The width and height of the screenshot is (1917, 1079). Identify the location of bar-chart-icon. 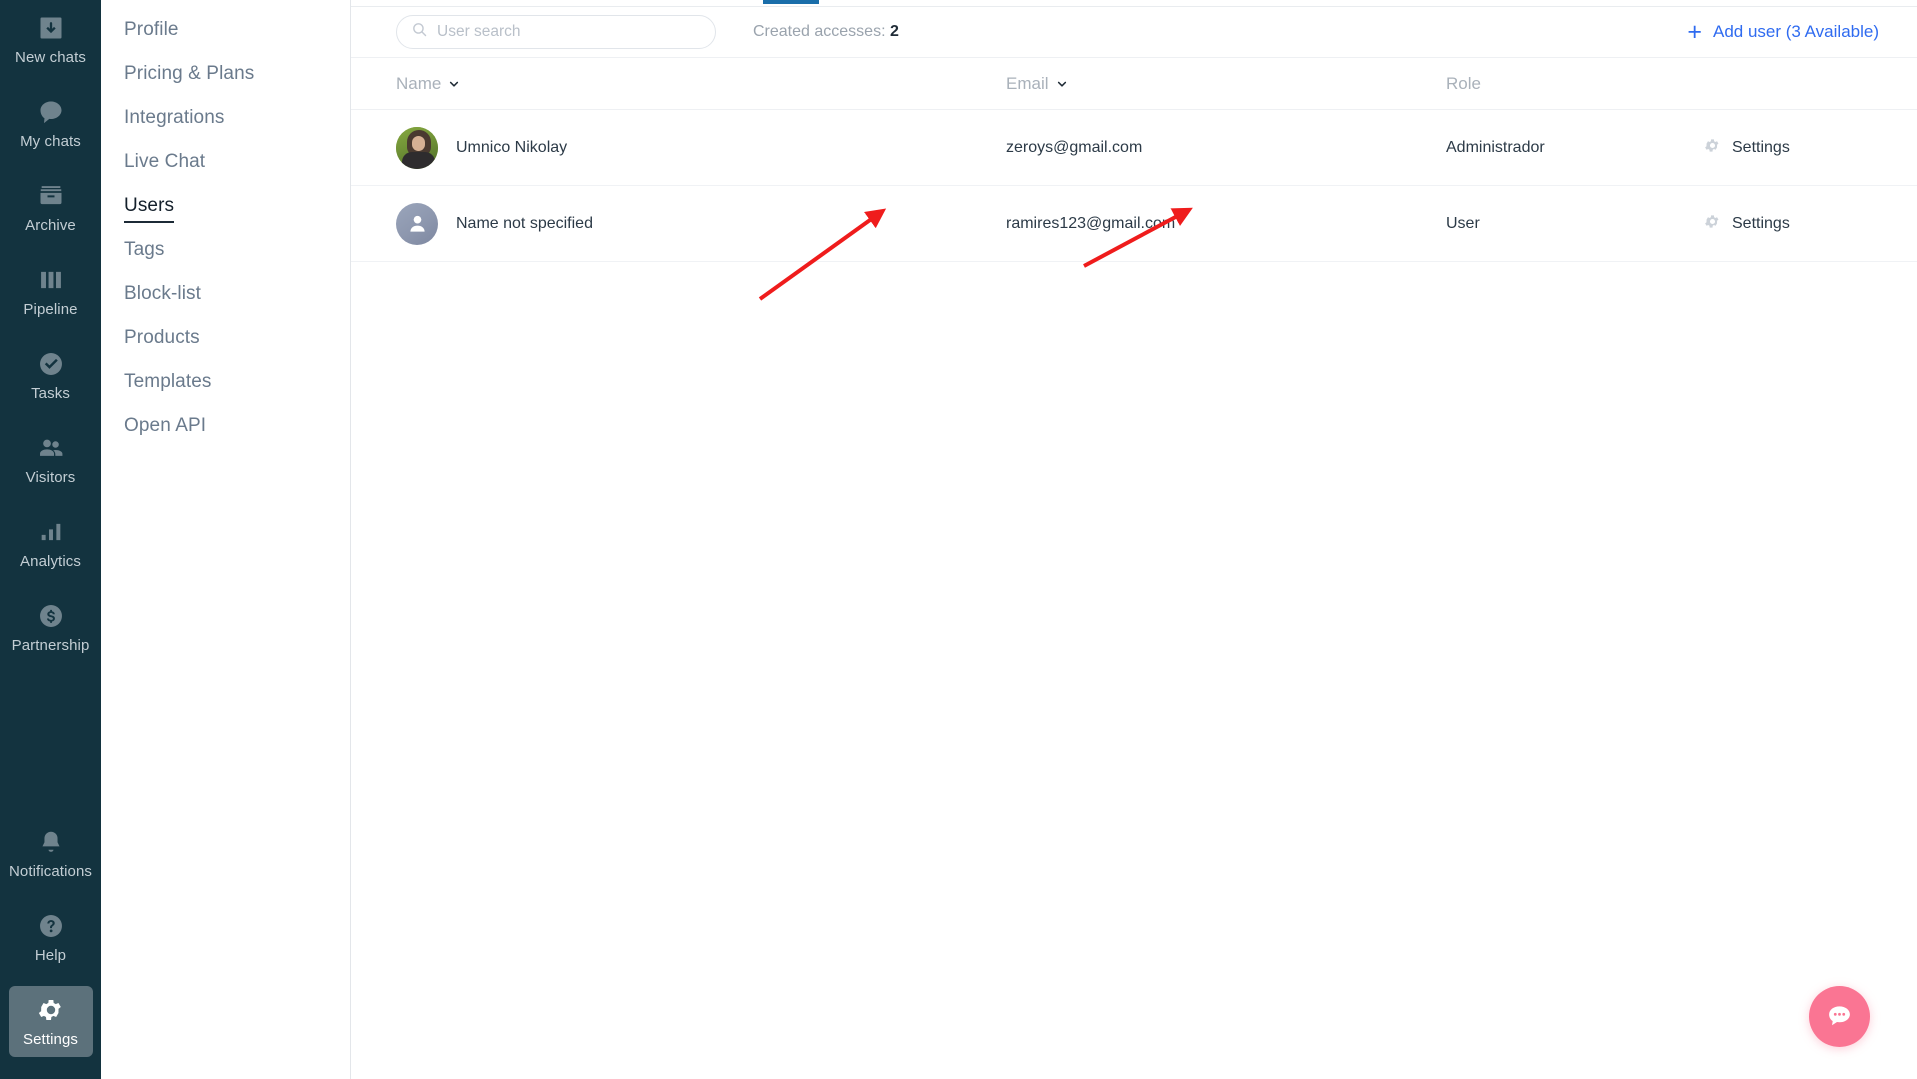
(51, 532).